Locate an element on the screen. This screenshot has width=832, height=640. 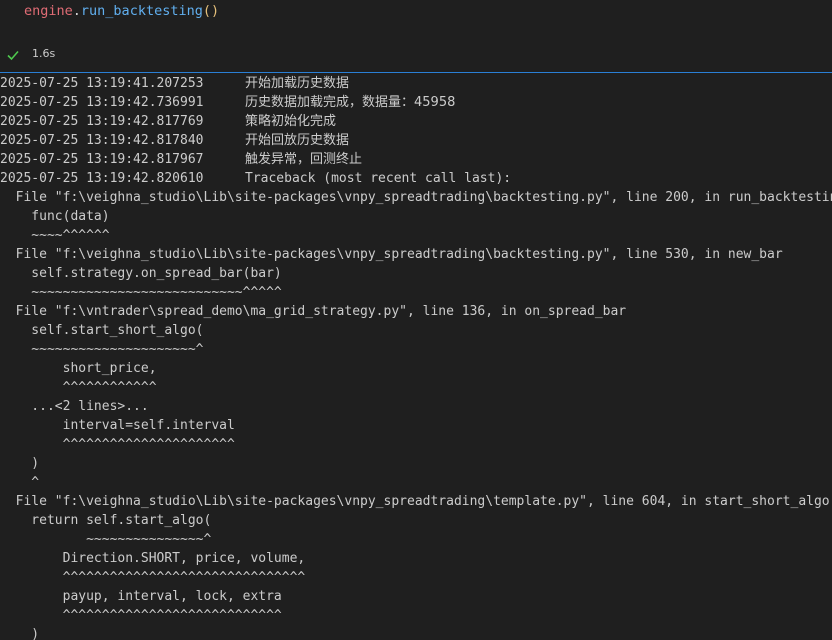
log-timestamp: 2025-07-25 13:19:42.736991 is located at coordinates (102, 102).